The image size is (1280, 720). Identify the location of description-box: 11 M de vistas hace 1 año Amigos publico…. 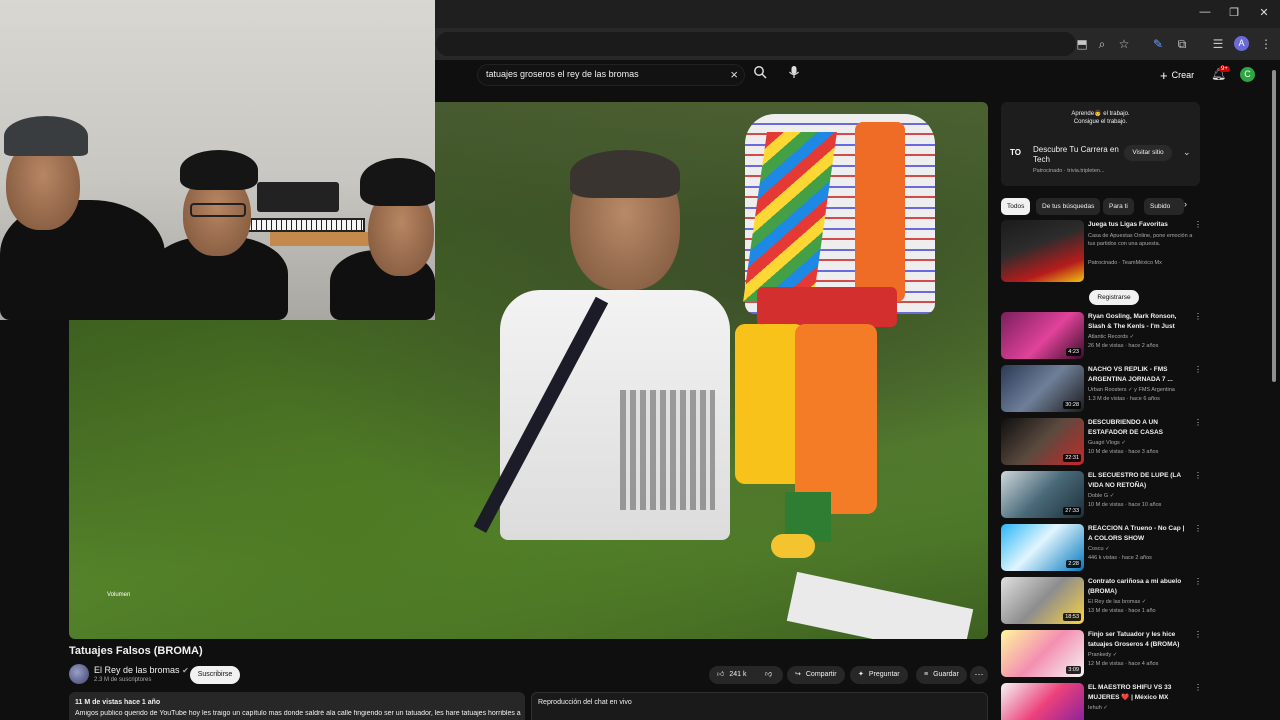
(297, 706).